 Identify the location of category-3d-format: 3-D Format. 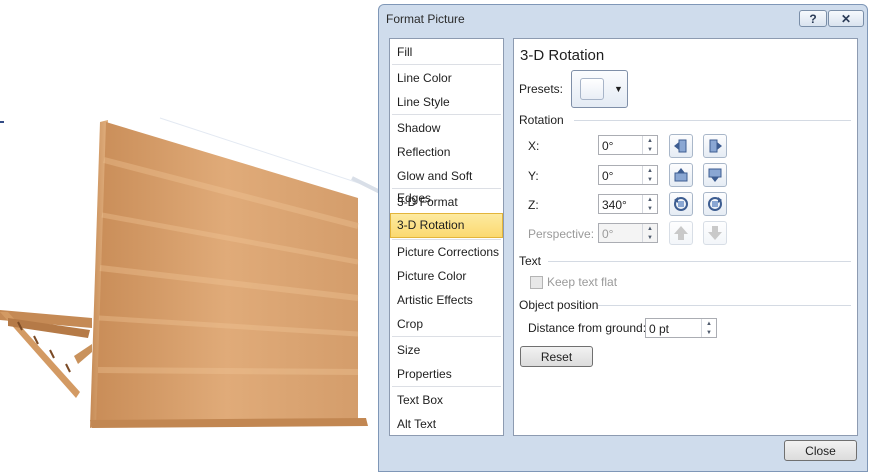
(446, 202).